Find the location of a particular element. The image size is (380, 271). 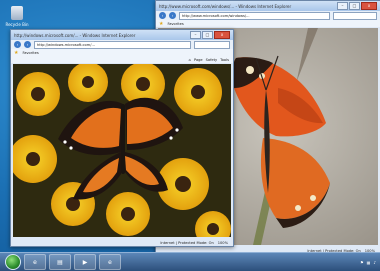

taskbar: e ▤ ▶ e ⚑ ▦ ♪ is located at coordinates (190, 261).